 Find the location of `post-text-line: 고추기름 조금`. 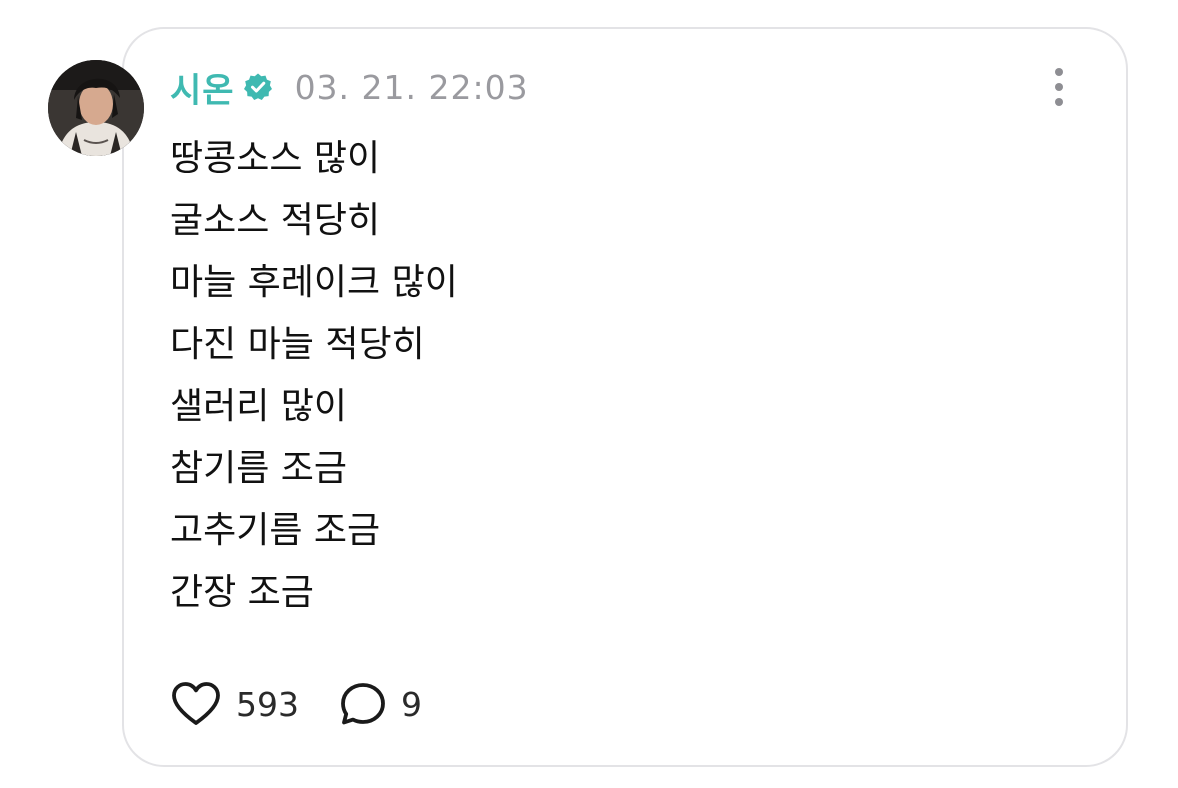

post-text-line: 고추기름 조금 is located at coordinates (275, 530).